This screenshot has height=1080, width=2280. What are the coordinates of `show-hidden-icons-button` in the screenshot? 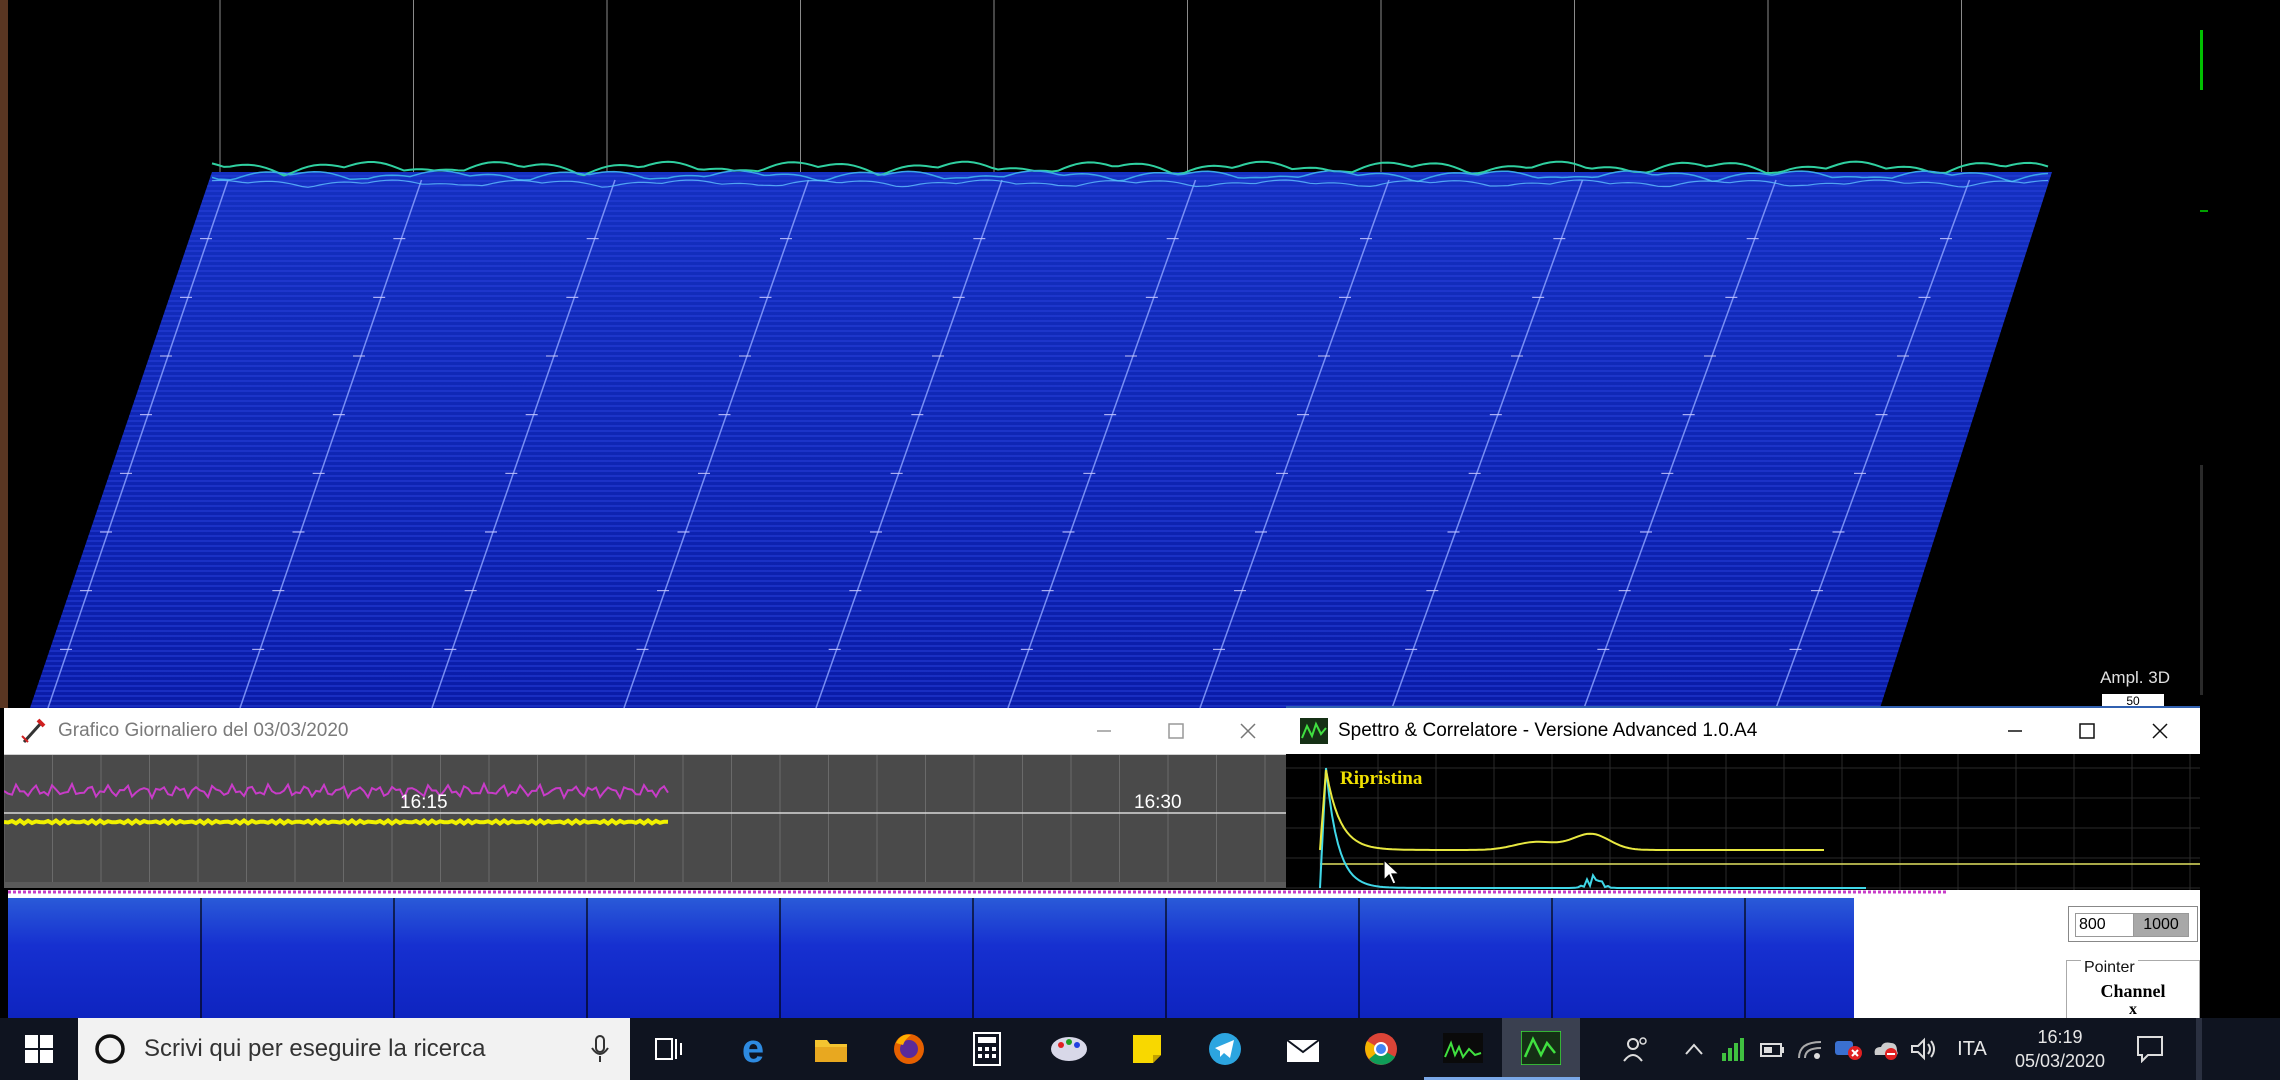 It's located at (1694, 1049).